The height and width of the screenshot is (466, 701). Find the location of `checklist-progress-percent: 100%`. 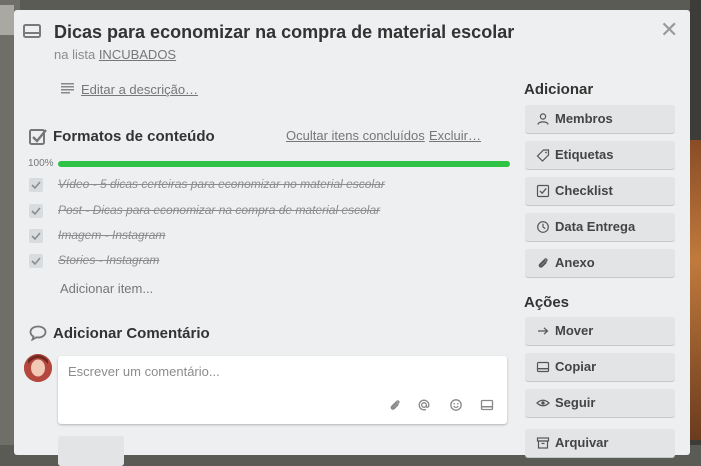

checklist-progress-percent: 100% is located at coordinates (41, 163).